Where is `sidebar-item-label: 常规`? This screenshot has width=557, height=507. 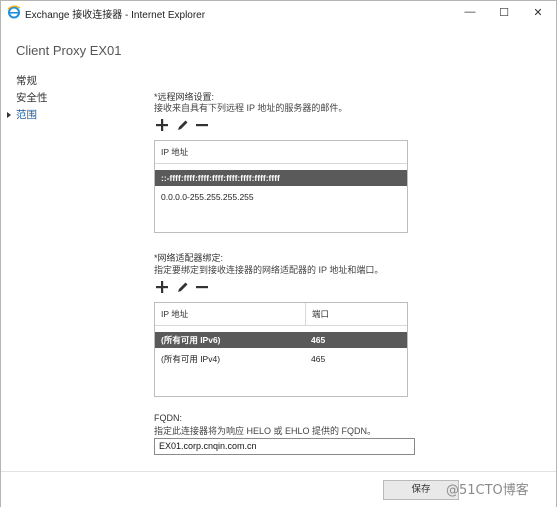 sidebar-item-label: 常规 is located at coordinates (26, 81).